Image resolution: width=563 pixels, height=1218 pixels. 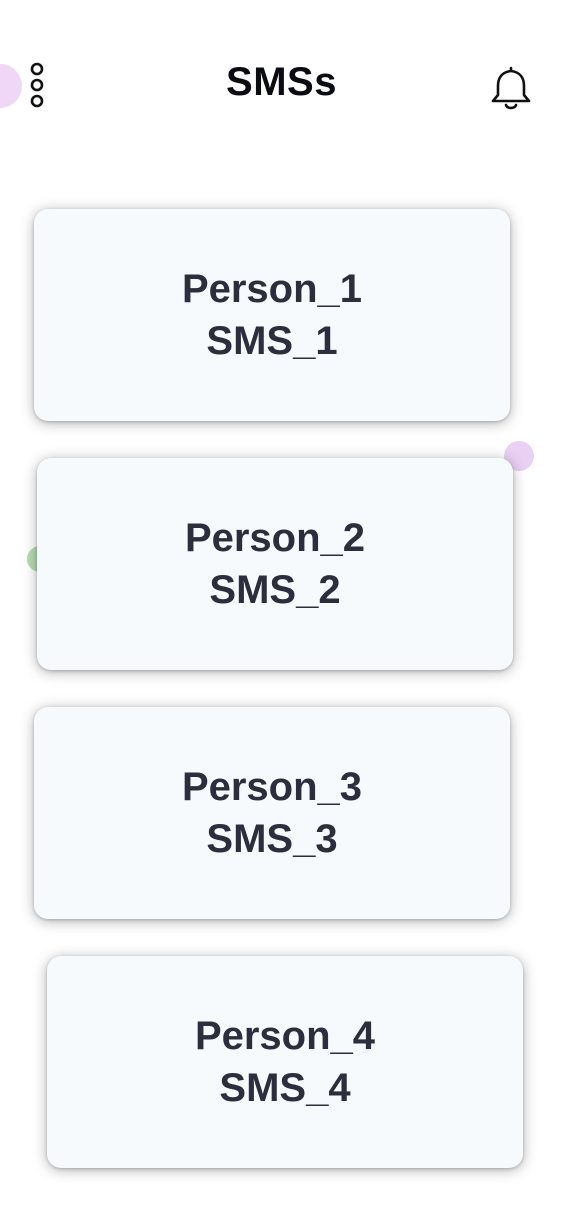 I want to click on card-person-name: Person_2, so click(x=275, y=538).